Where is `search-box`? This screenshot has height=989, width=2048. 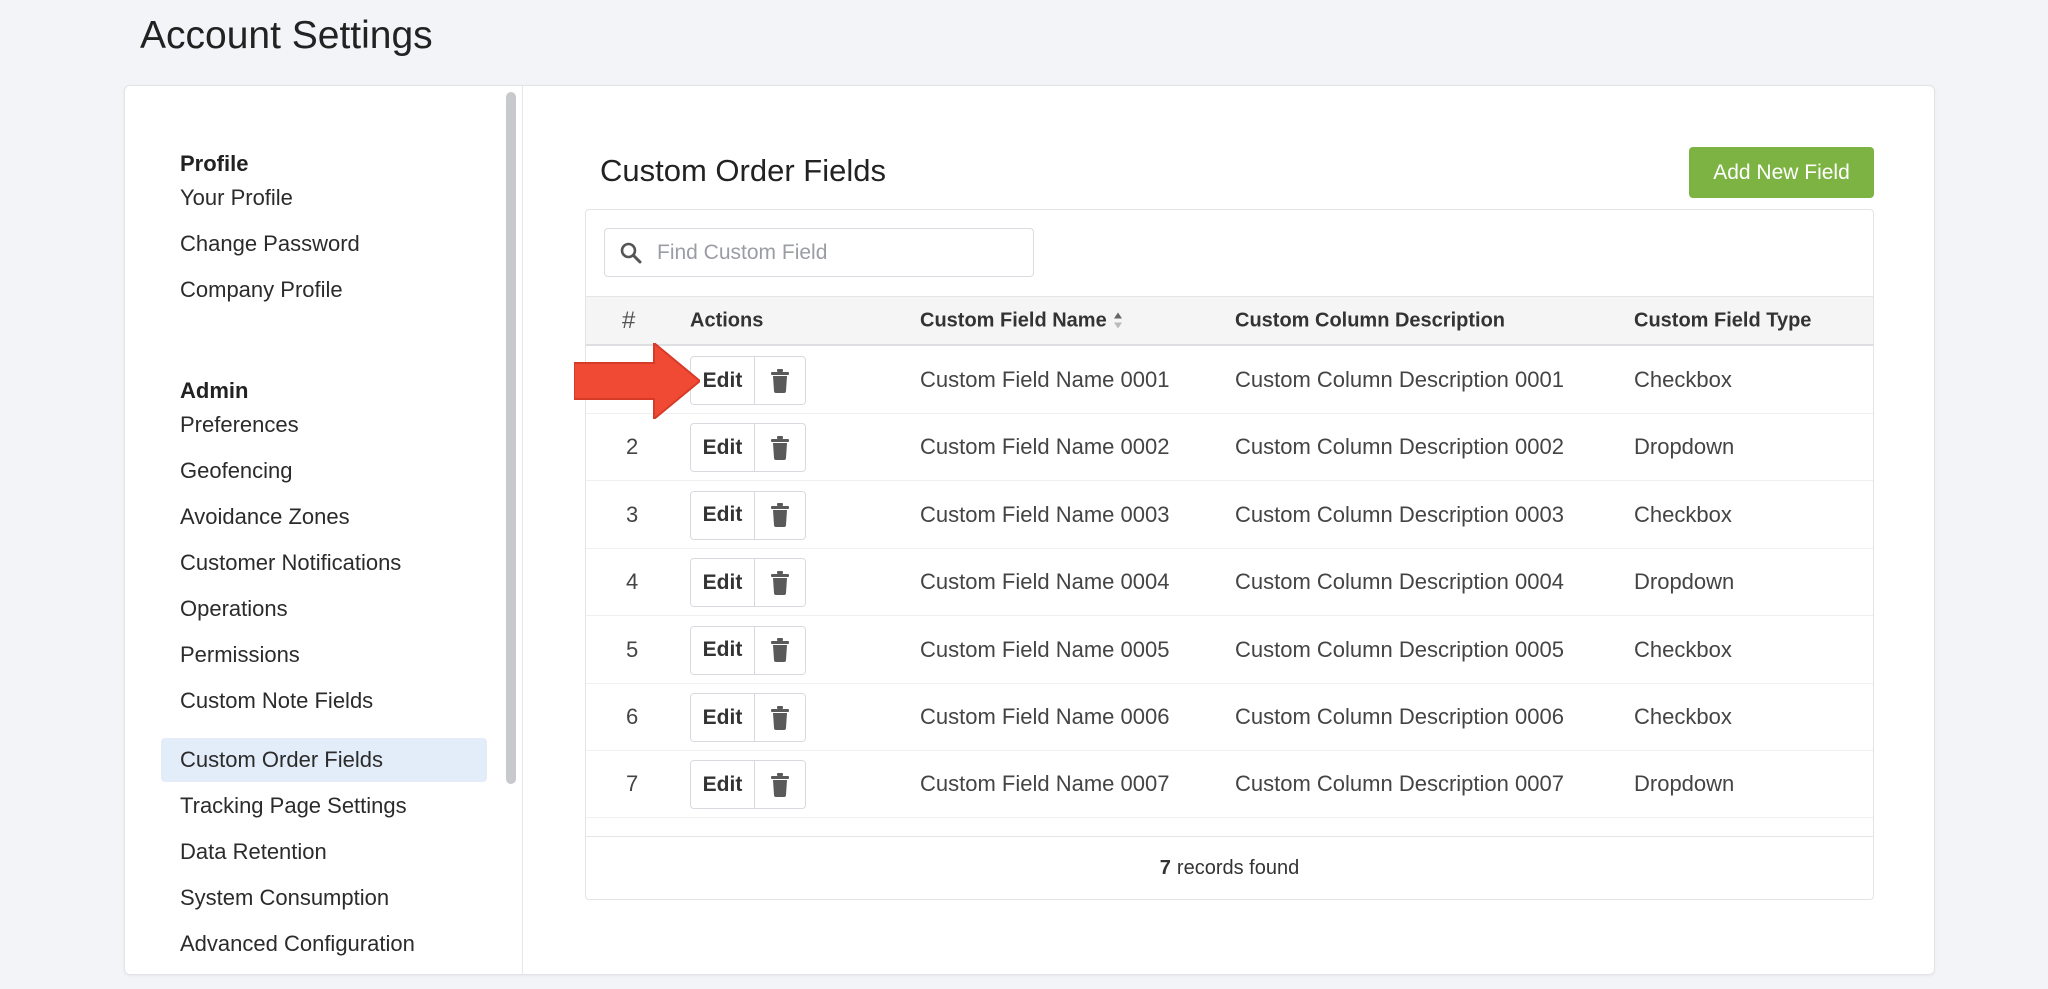
search-box is located at coordinates (819, 252).